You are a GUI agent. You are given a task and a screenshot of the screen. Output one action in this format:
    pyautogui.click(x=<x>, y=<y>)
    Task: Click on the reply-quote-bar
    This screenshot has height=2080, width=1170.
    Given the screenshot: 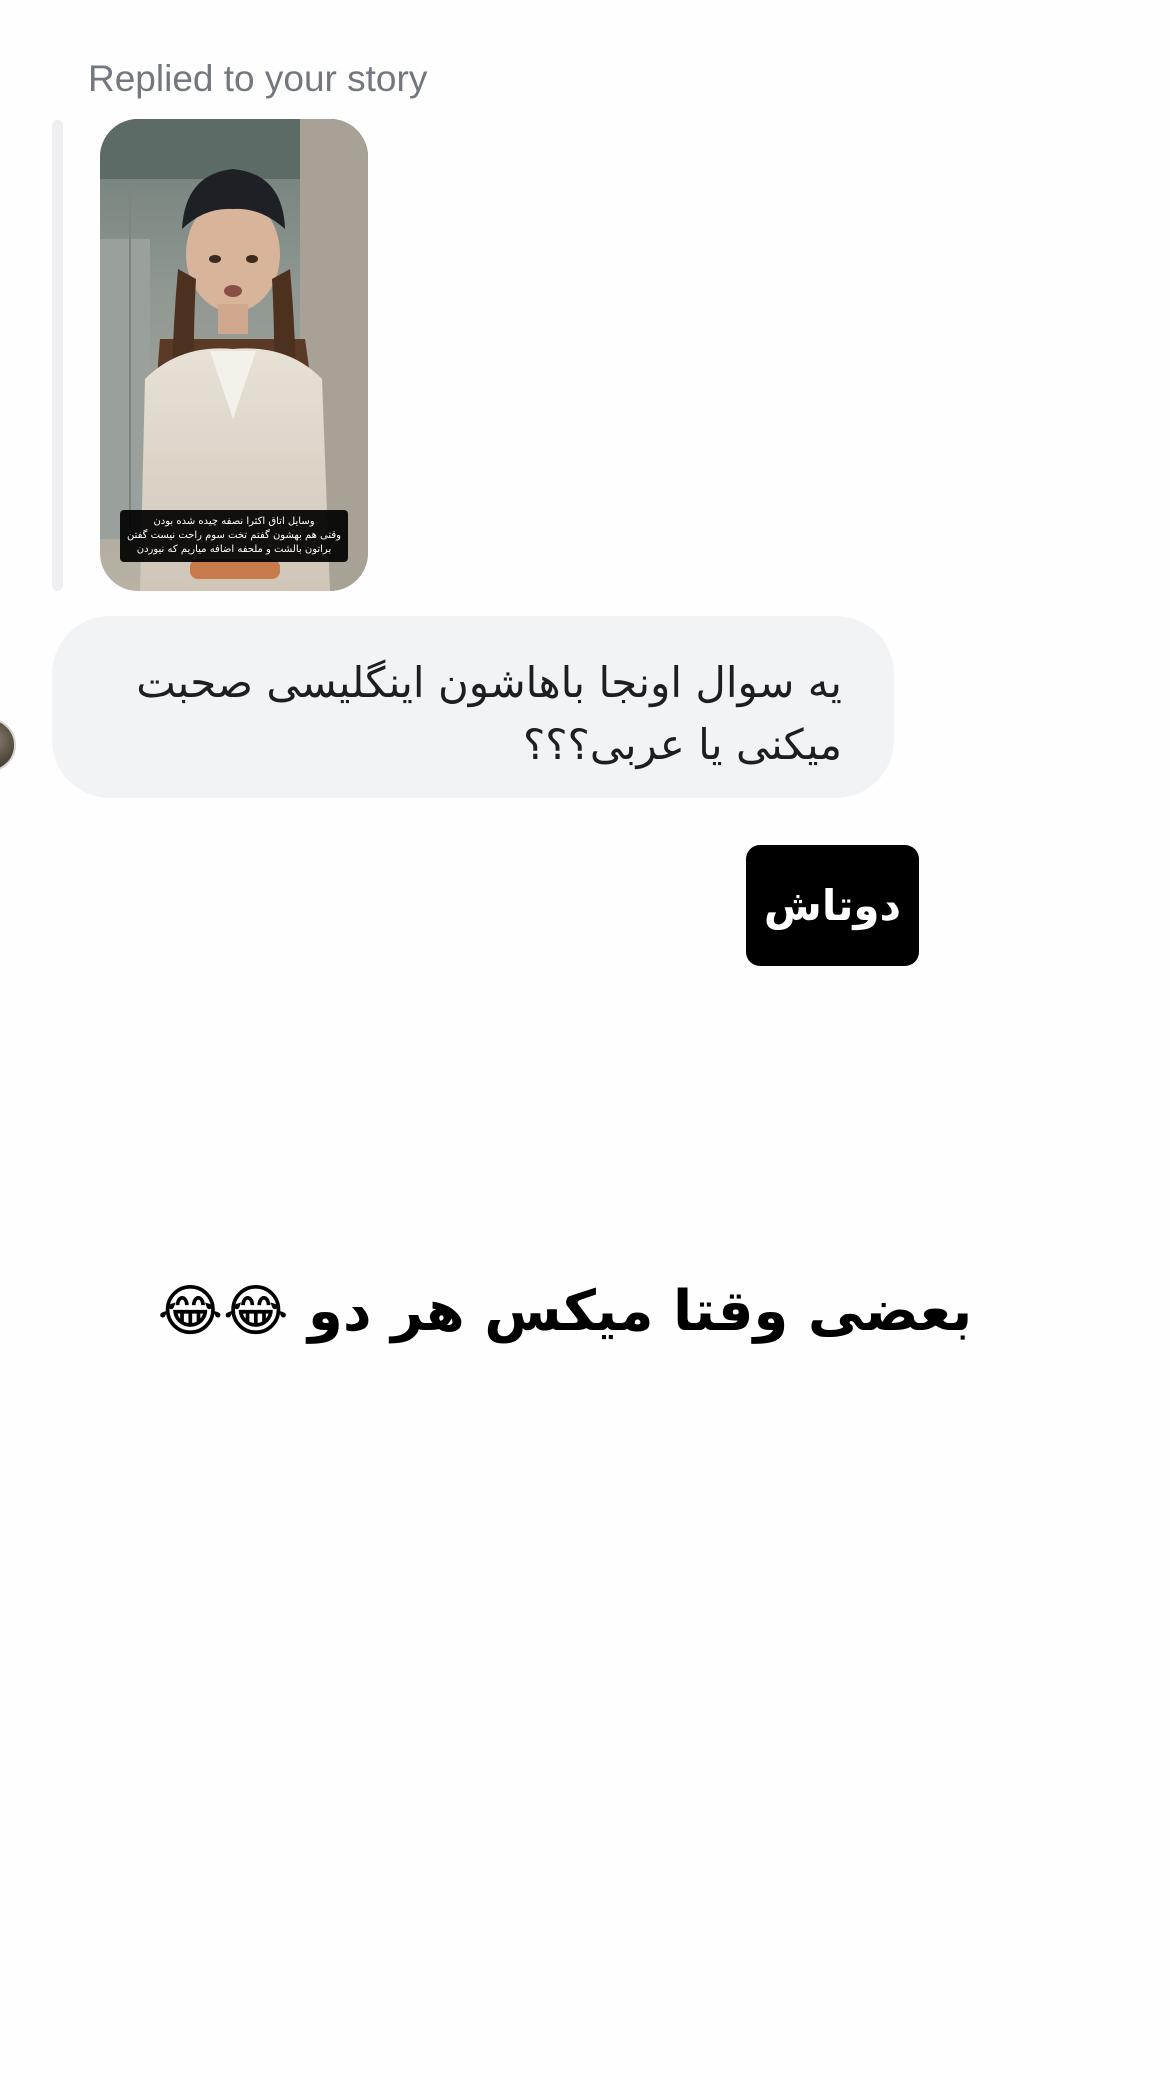 What is the action you would take?
    pyautogui.click(x=57, y=355)
    